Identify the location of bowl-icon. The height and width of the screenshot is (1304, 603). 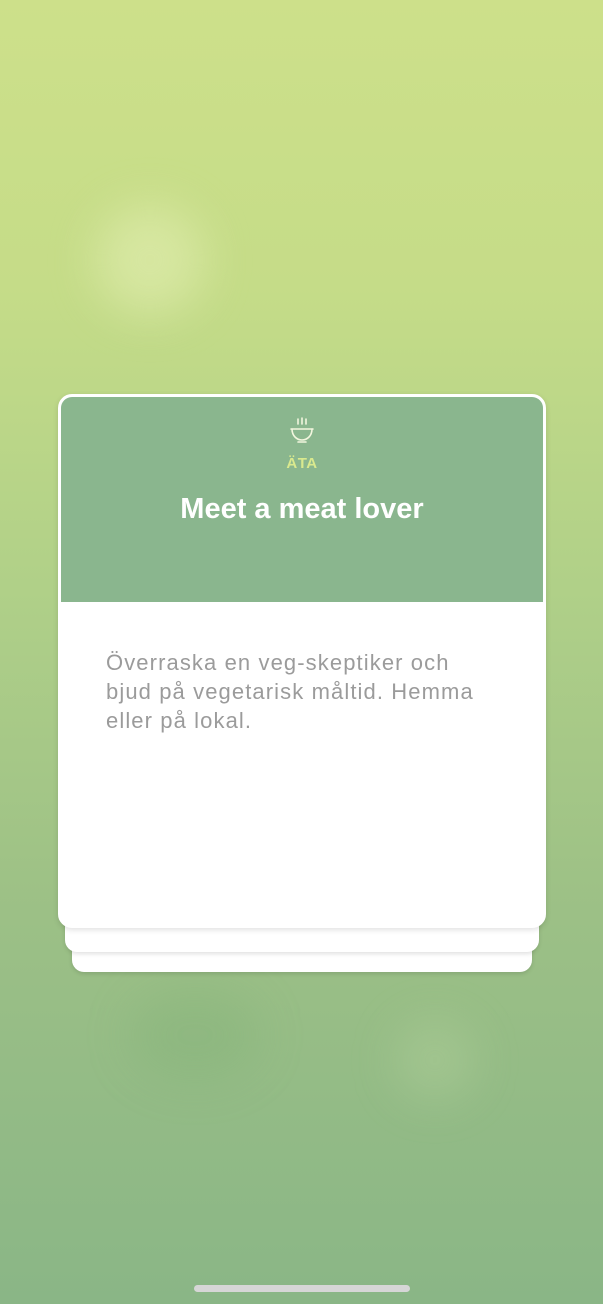
(302, 430).